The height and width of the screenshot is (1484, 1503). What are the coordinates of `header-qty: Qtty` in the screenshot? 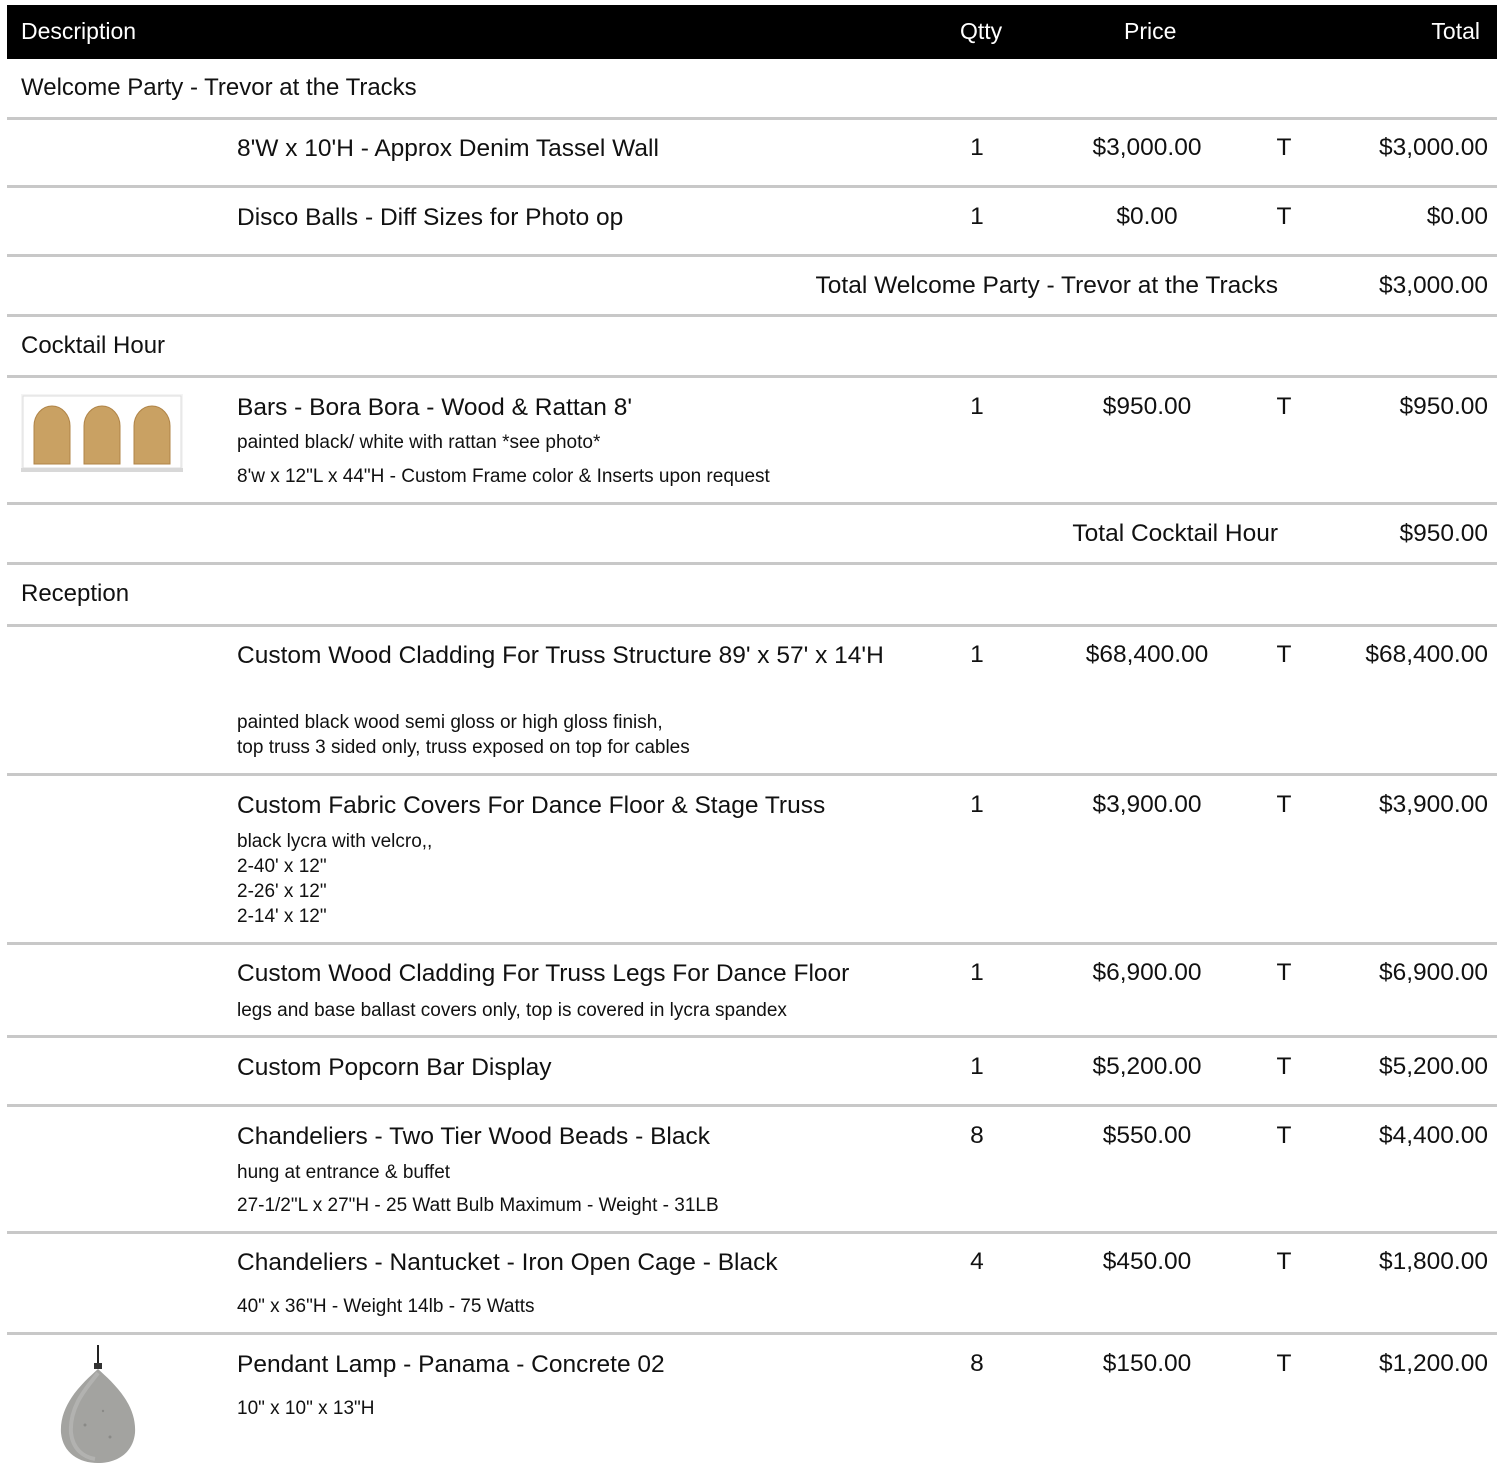 It's located at (981, 31).